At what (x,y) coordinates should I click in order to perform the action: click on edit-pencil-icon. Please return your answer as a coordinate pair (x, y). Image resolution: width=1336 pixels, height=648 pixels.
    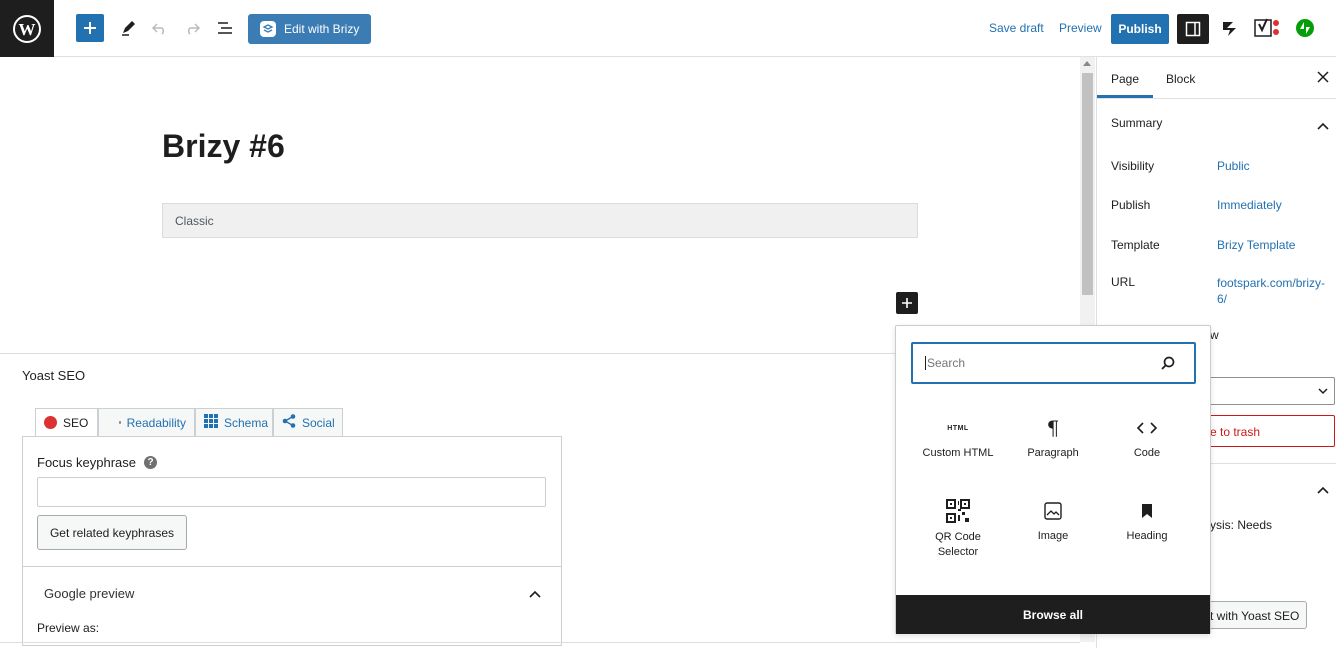
    Looking at the image, I should click on (128, 28).